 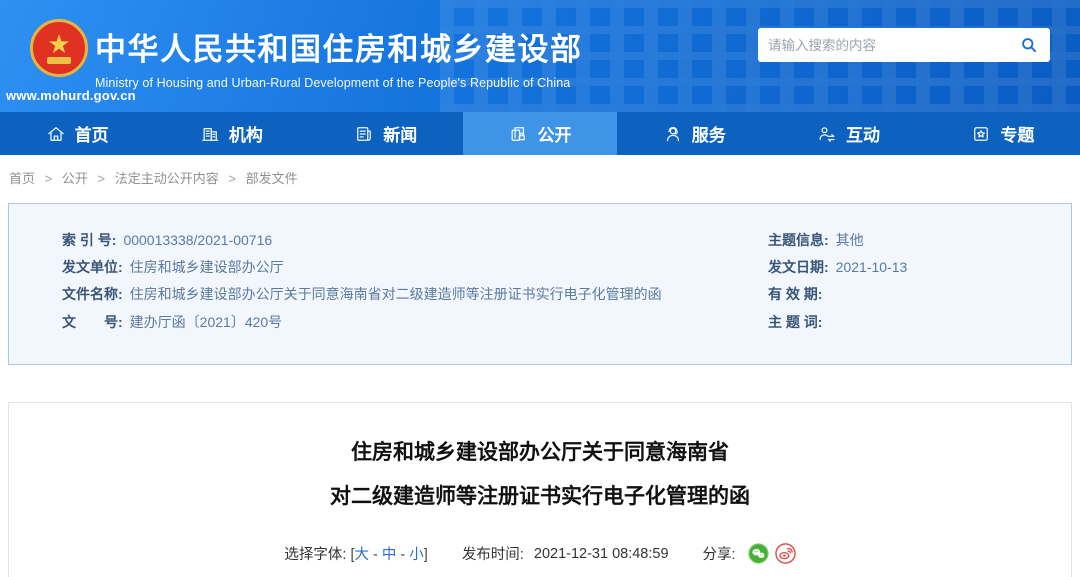 What do you see at coordinates (198, 239) in the screenshot?
I see `meta-value: 000013338/2021-00716` at bounding box center [198, 239].